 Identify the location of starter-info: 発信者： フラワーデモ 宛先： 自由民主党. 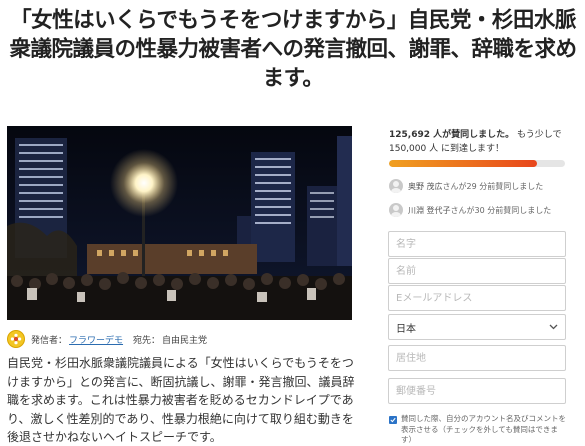
(107, 339).